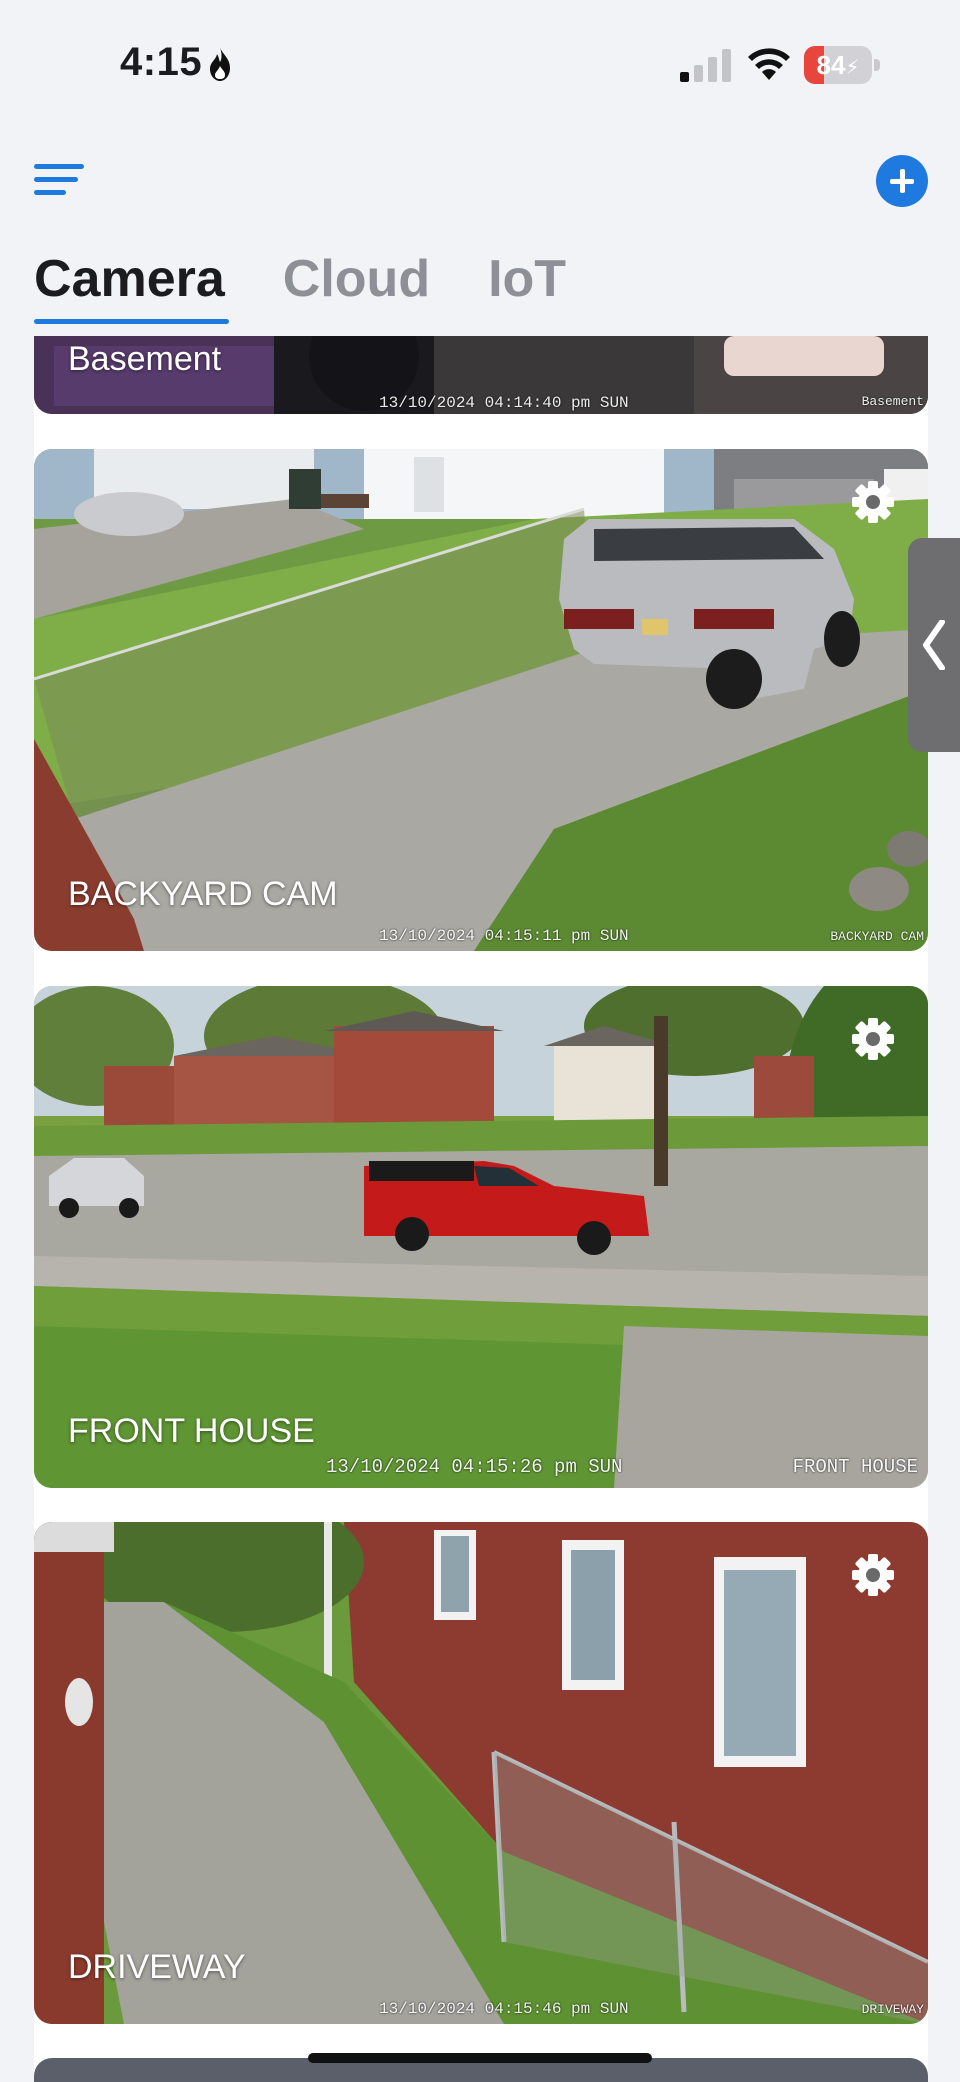 The height and width of the screenshot is (2082, 960). What do you see at coordinates (504, 936) in the screenshot?
I see `camera-timestamp: 13/10/2024 04:15:11 pm SUN` at bounding box center [504, 936].